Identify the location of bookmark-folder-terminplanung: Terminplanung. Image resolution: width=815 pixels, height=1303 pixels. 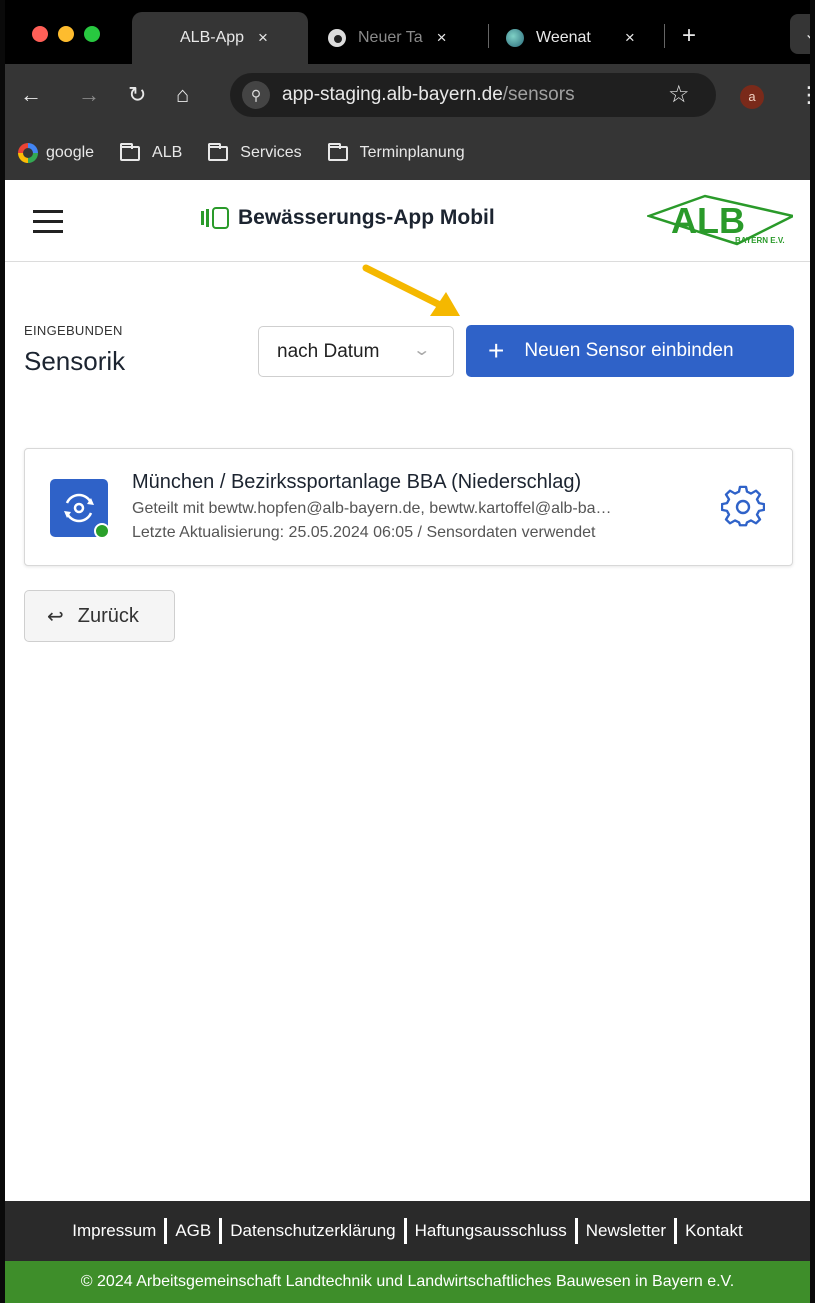
(396, 152).